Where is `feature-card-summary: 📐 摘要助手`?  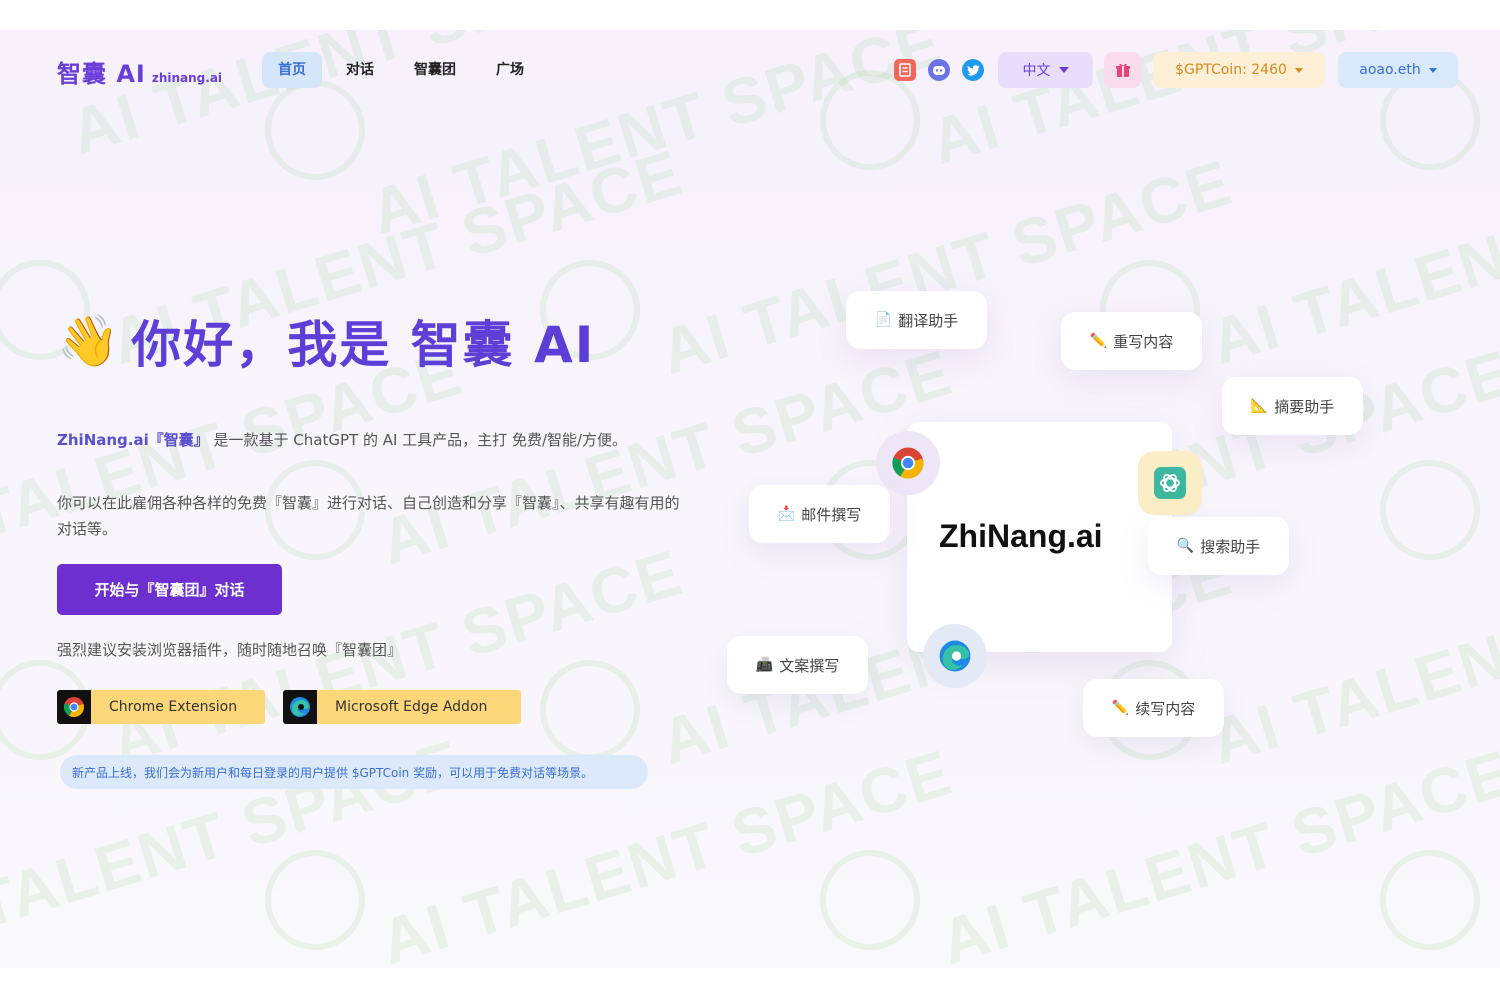
feature-card-summary: 📐 摘要助手 is located at coordinates (1292, 406).